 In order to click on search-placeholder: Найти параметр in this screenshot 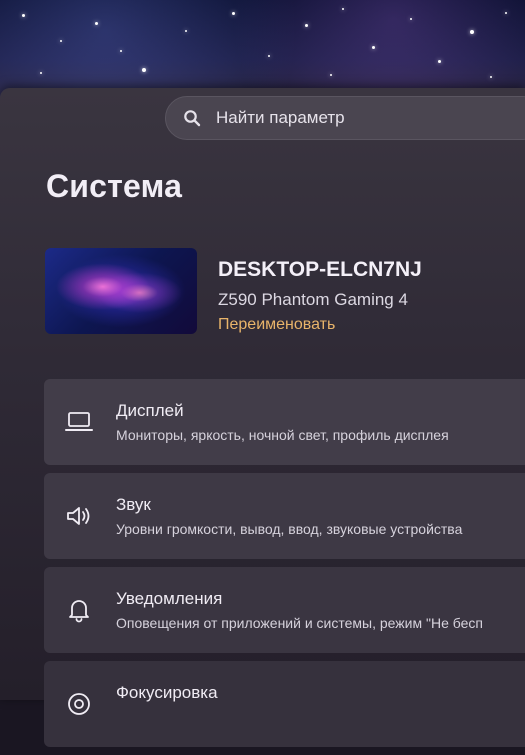, I will do `click(280, 117)`.